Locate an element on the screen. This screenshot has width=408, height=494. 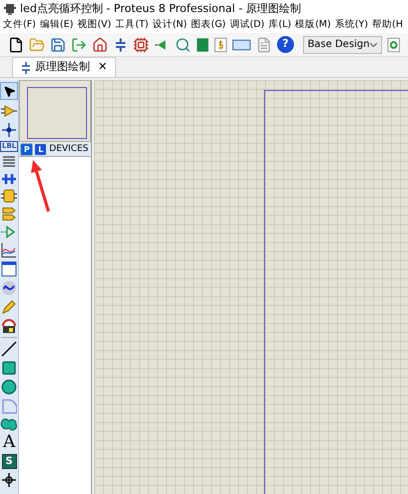
menu-item: 调试(D) is located at coordinates (247, 25).